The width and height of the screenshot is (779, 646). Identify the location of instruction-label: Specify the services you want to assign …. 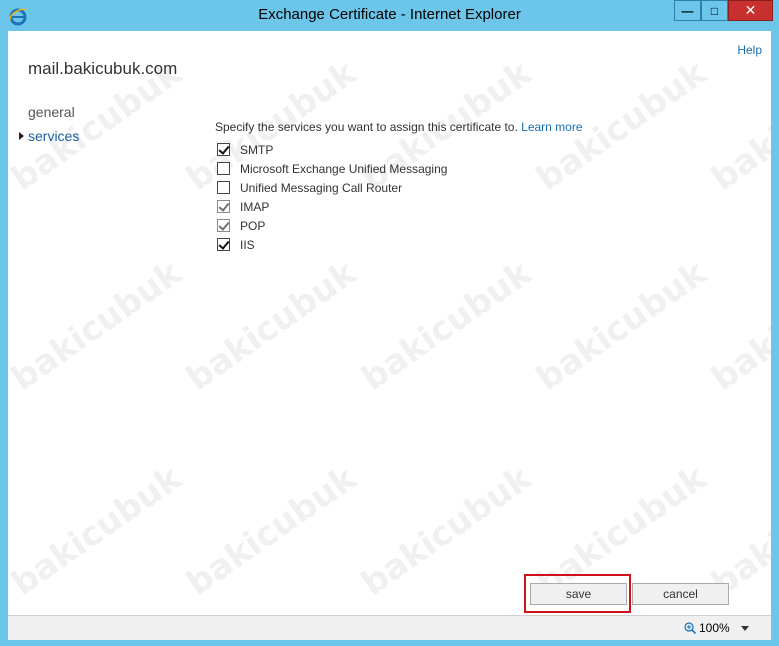
(366, 127).